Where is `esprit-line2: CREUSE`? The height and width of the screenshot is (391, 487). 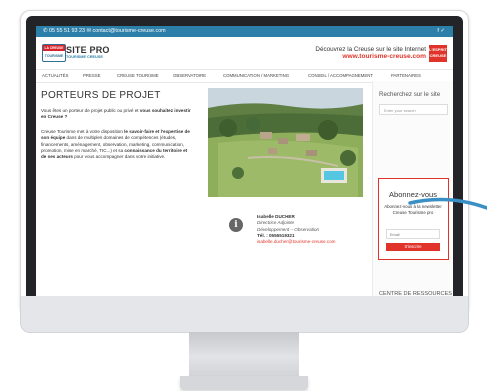 esprit-line2: CREUSE is located at coordinates (438, 55).